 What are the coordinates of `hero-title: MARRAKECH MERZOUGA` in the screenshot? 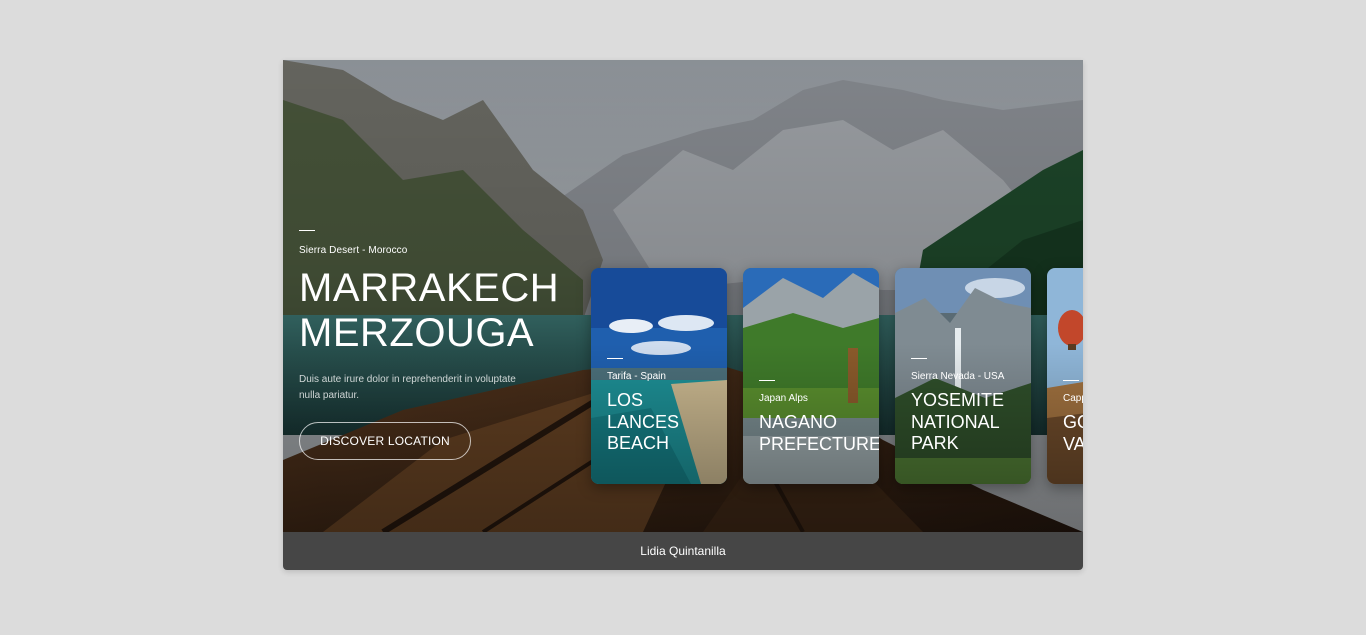 It's located at (449, 311).